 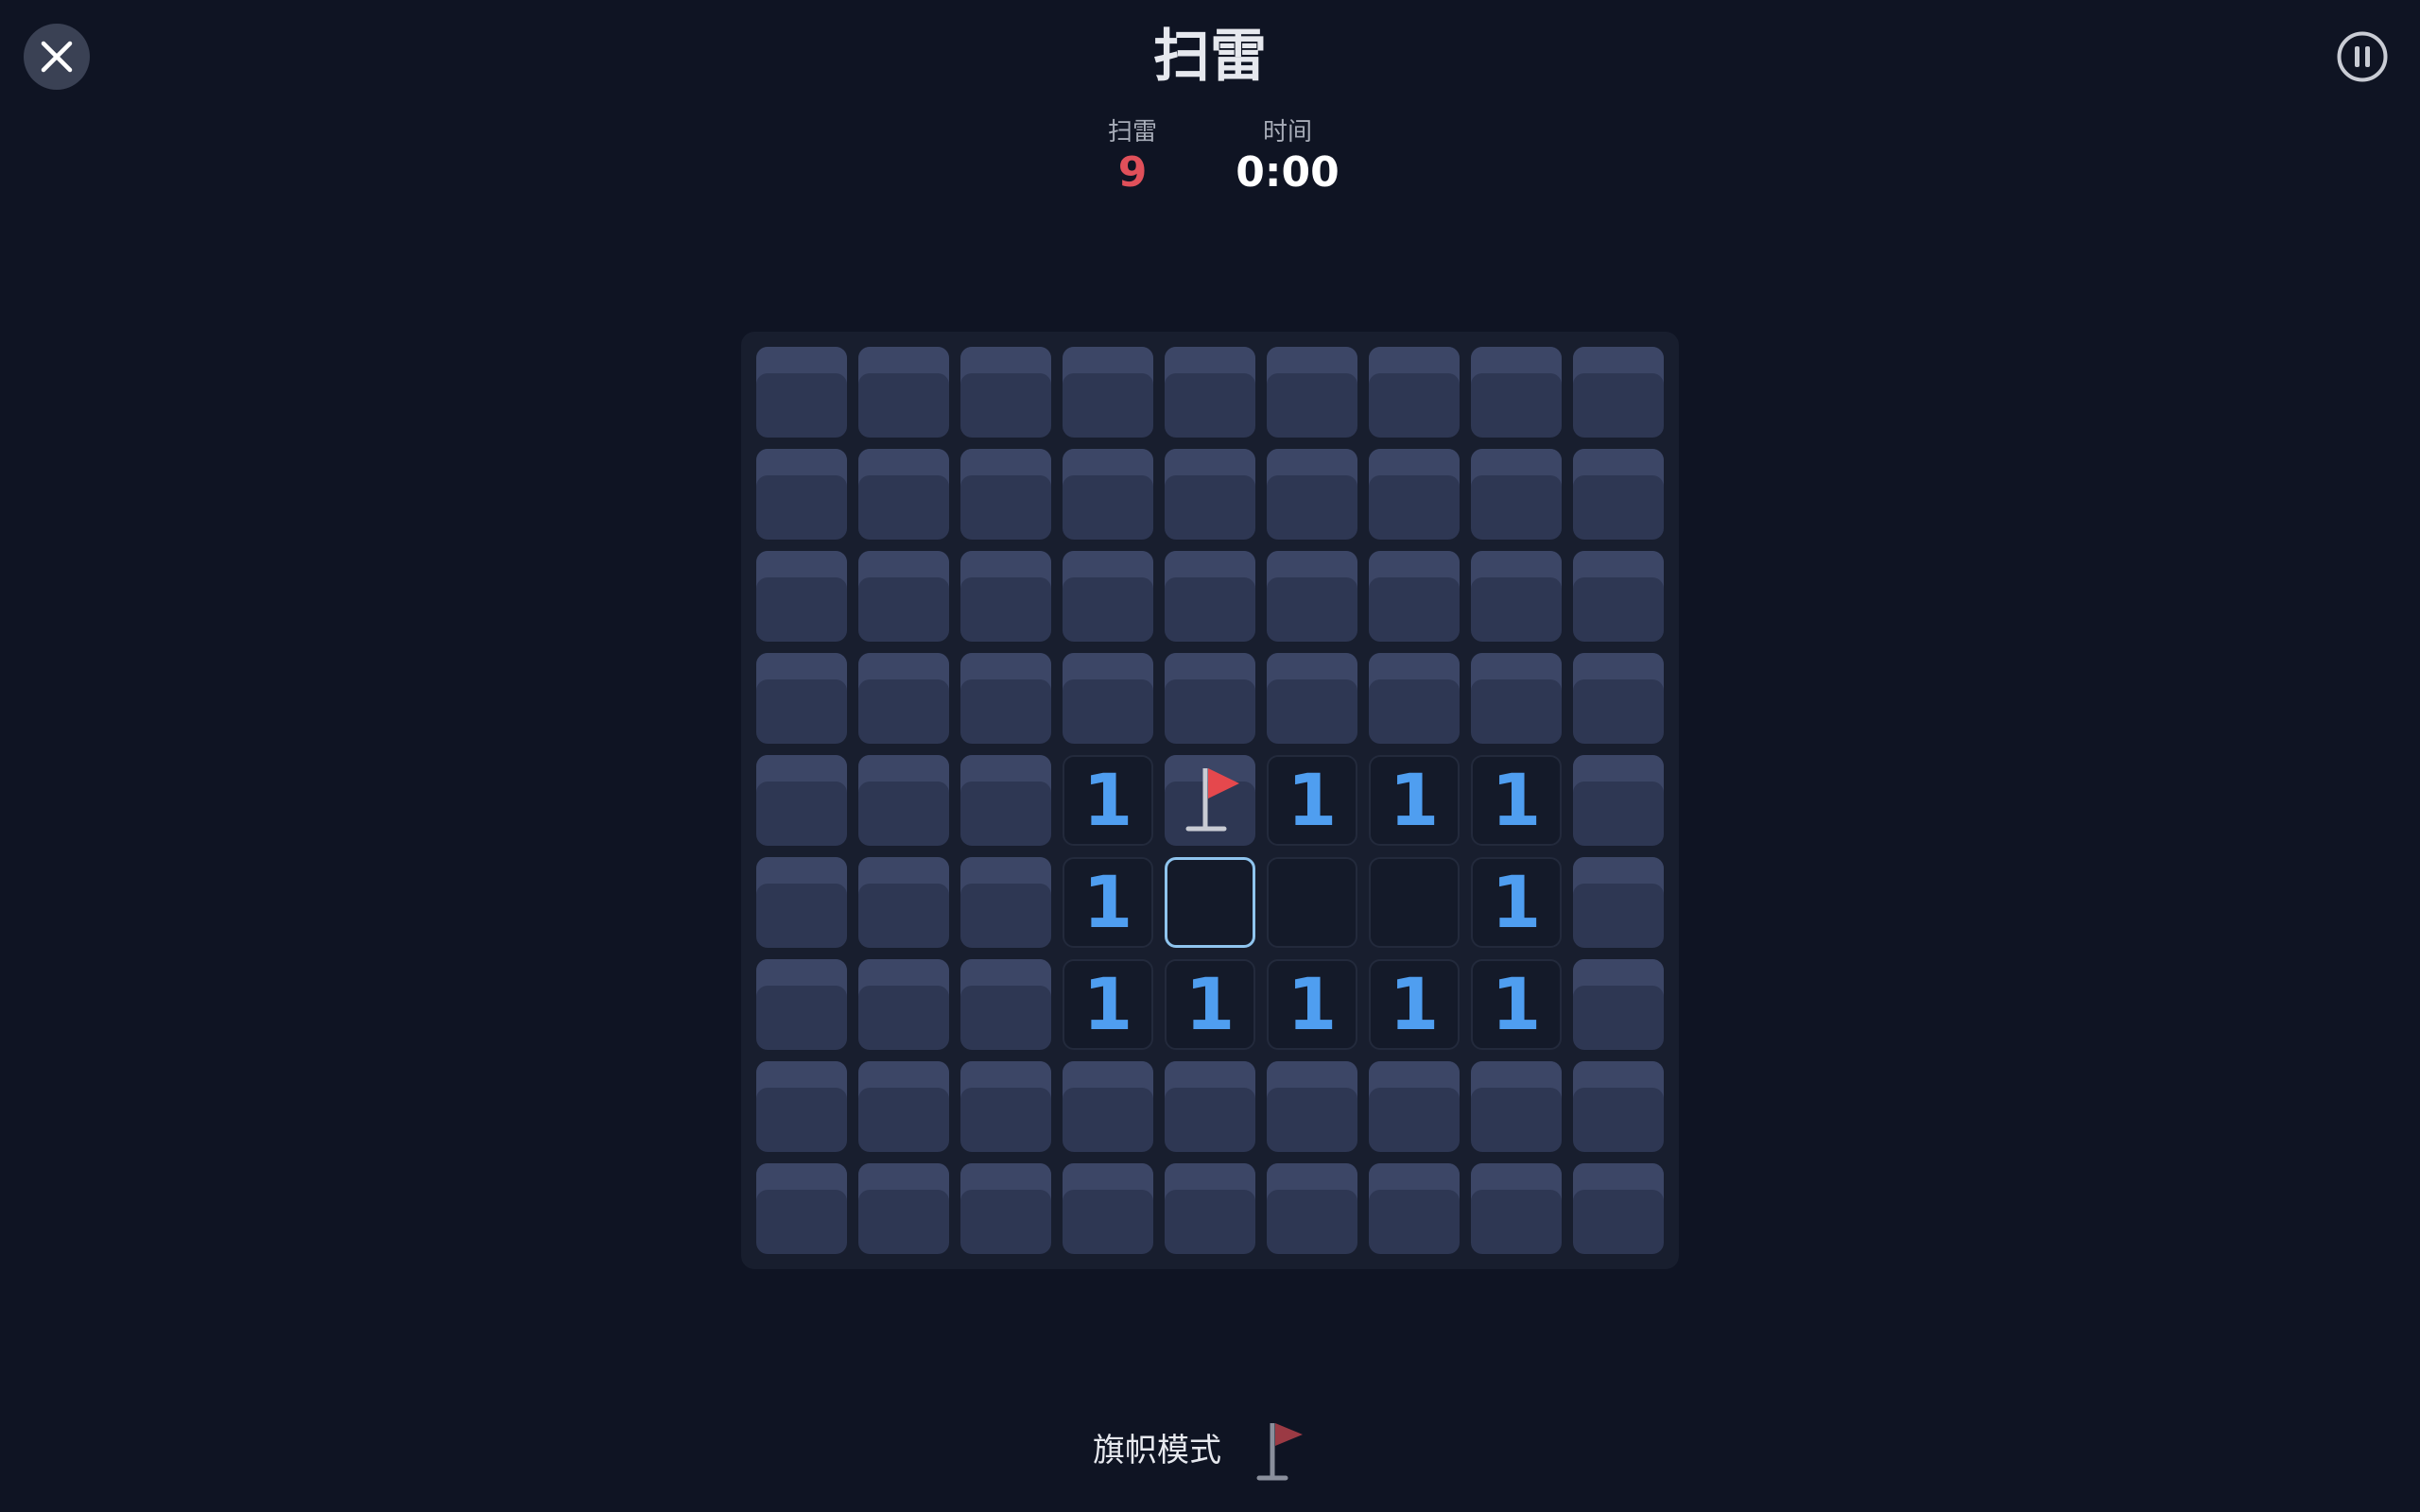 I want to click on pause-icon, so click(x=2362, y=56).